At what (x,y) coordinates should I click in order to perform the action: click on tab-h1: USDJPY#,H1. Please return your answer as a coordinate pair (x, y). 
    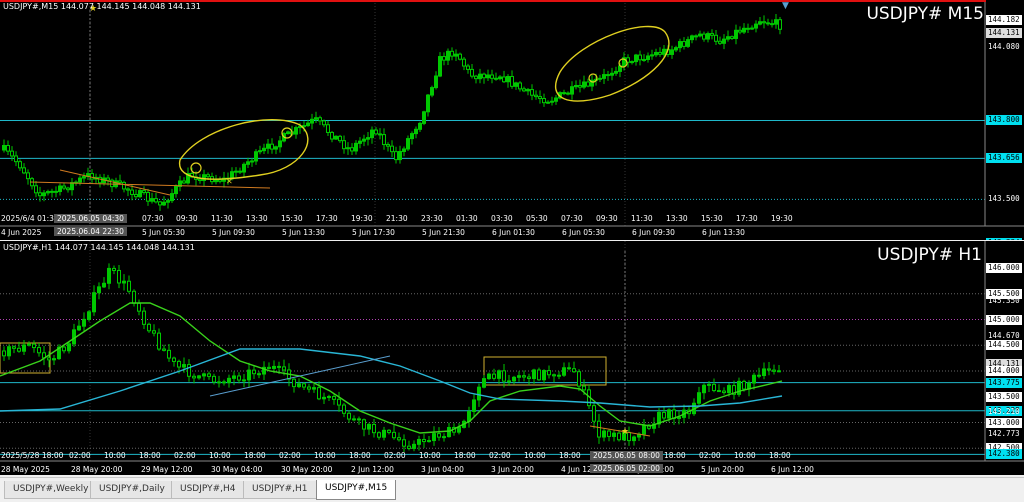
    Looking at the image, I should click on (280, 490).